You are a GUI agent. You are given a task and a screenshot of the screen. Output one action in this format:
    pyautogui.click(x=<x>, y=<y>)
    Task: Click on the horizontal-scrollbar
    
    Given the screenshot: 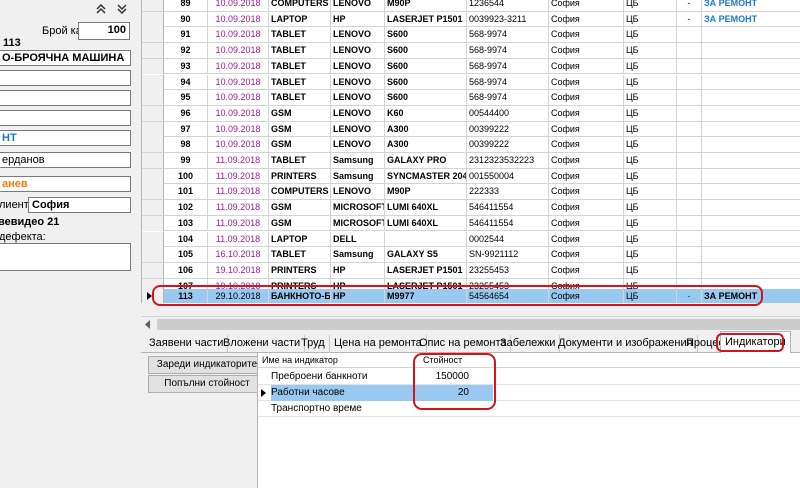 What is the action you would take?
    pyautogui.click(x=470, y=323)
    